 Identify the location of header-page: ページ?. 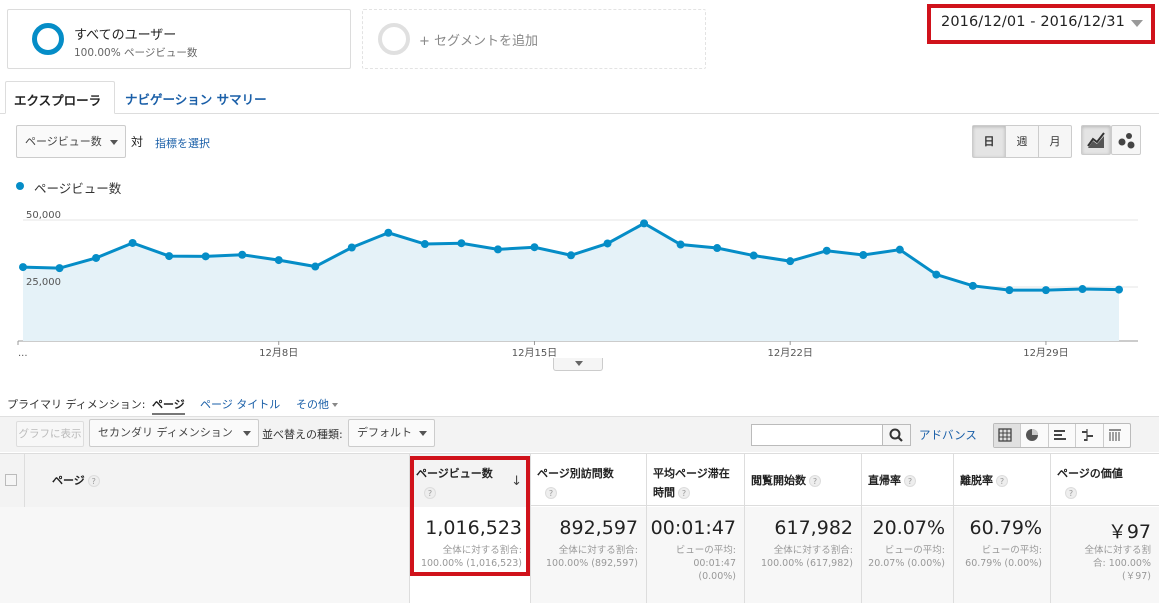
(216, 480).